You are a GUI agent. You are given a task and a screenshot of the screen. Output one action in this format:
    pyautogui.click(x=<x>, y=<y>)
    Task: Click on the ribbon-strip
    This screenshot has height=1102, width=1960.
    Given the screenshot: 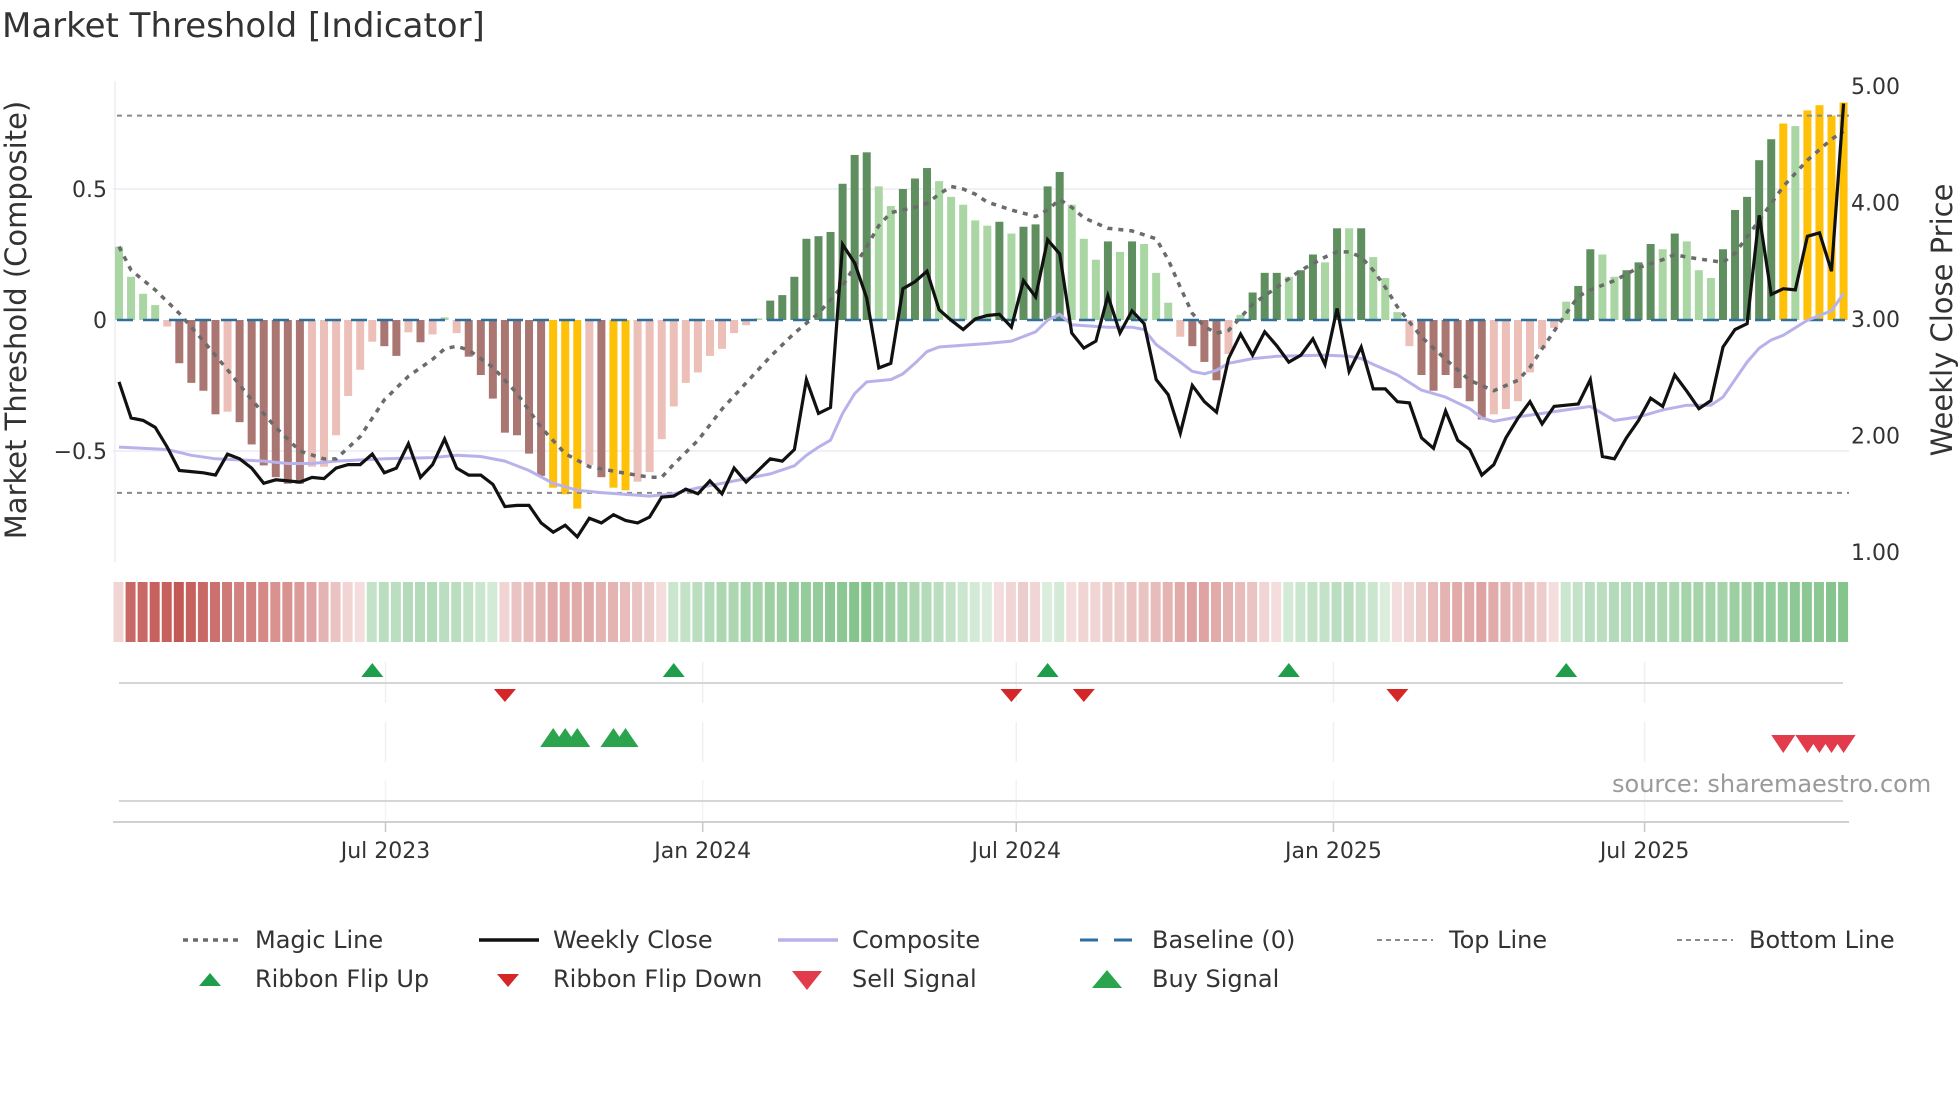 What is the action you would take?
    pyautogui.click(x=981, y=612)
    